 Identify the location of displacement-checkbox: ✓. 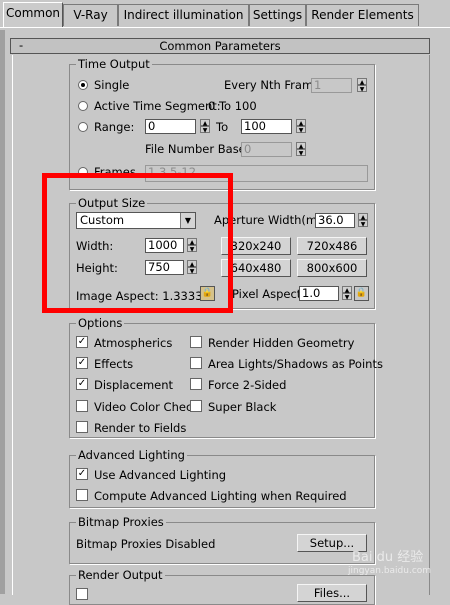
(82, 384).